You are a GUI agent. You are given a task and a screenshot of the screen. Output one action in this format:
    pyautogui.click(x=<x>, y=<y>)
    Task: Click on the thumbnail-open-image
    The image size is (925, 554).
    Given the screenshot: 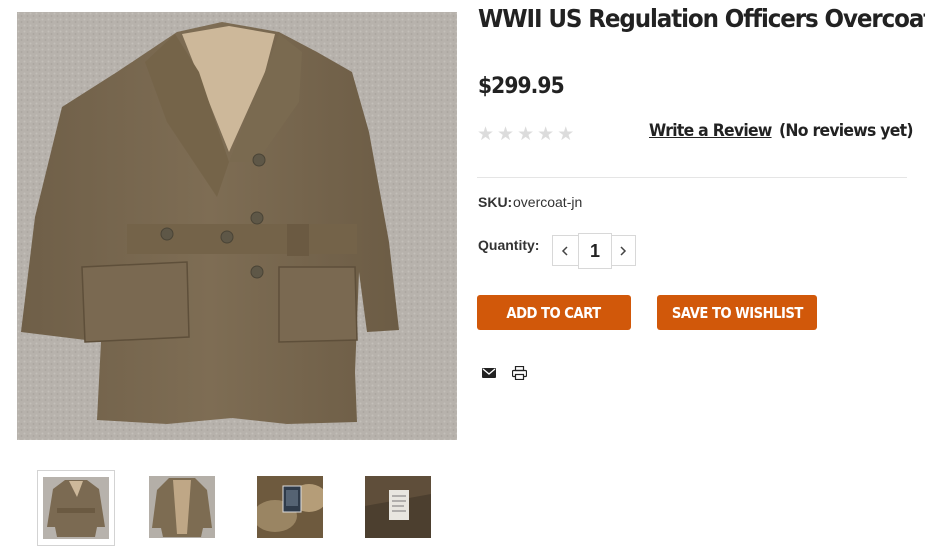 What is the action you would take?
    pyautogui.click(x=182, y=507)
    